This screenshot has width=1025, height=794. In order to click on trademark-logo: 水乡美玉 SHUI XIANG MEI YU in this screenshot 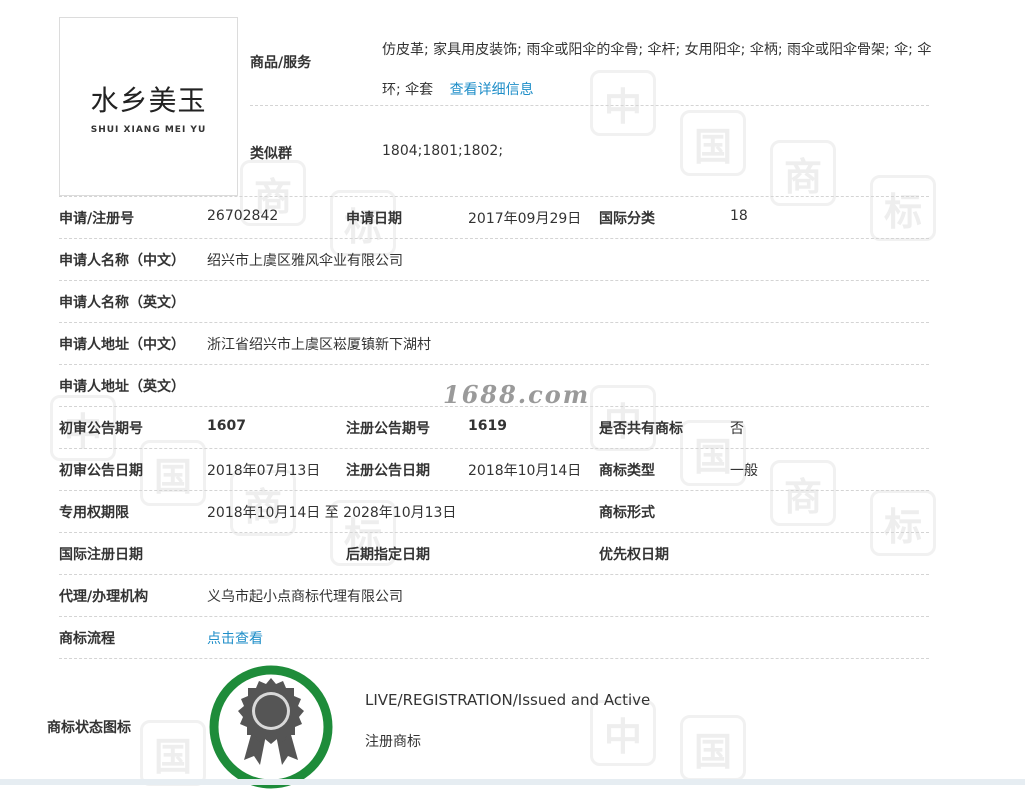, I will do `click(148, 106)`.